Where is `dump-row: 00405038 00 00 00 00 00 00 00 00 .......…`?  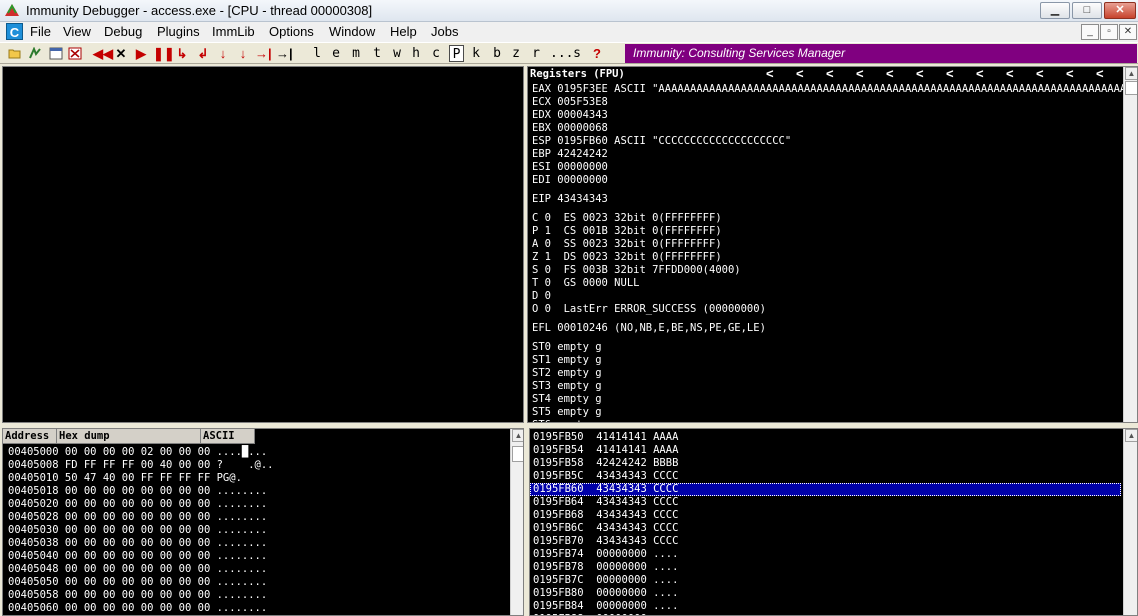
dump-row: 00405038 00 00 00 00 00 00 00 00 .......… is located at coordinates (255, 543).